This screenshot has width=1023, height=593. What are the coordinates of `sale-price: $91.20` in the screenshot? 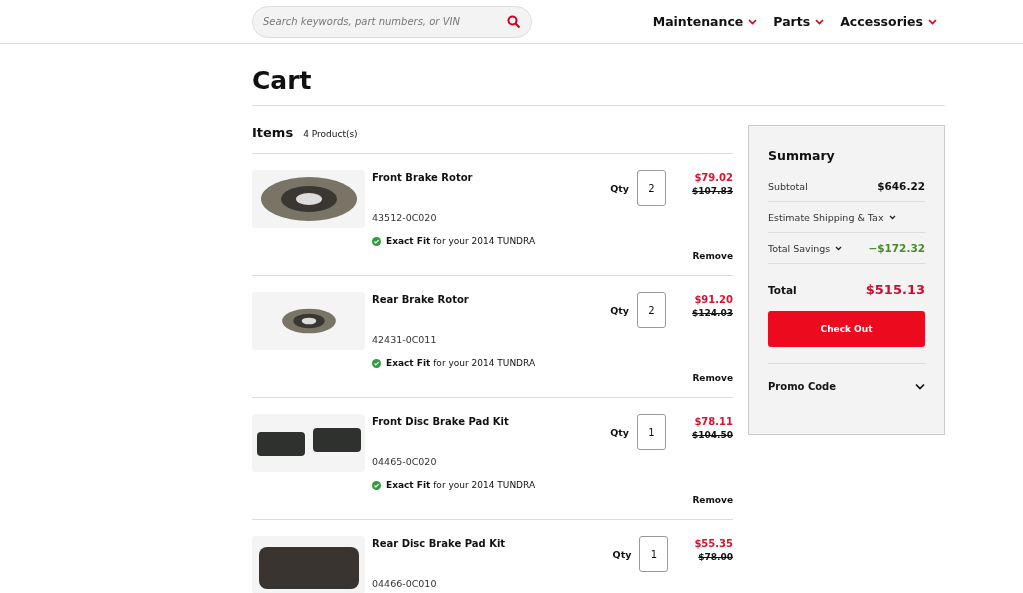 It's located at (713, 299).